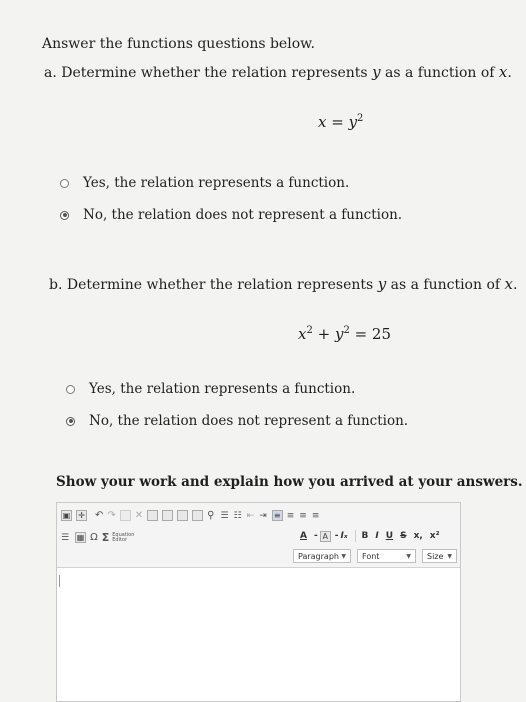 The width and height of the screenshot is (526, 702). I want to click on bg-color-icon: A, so click(325, 536).